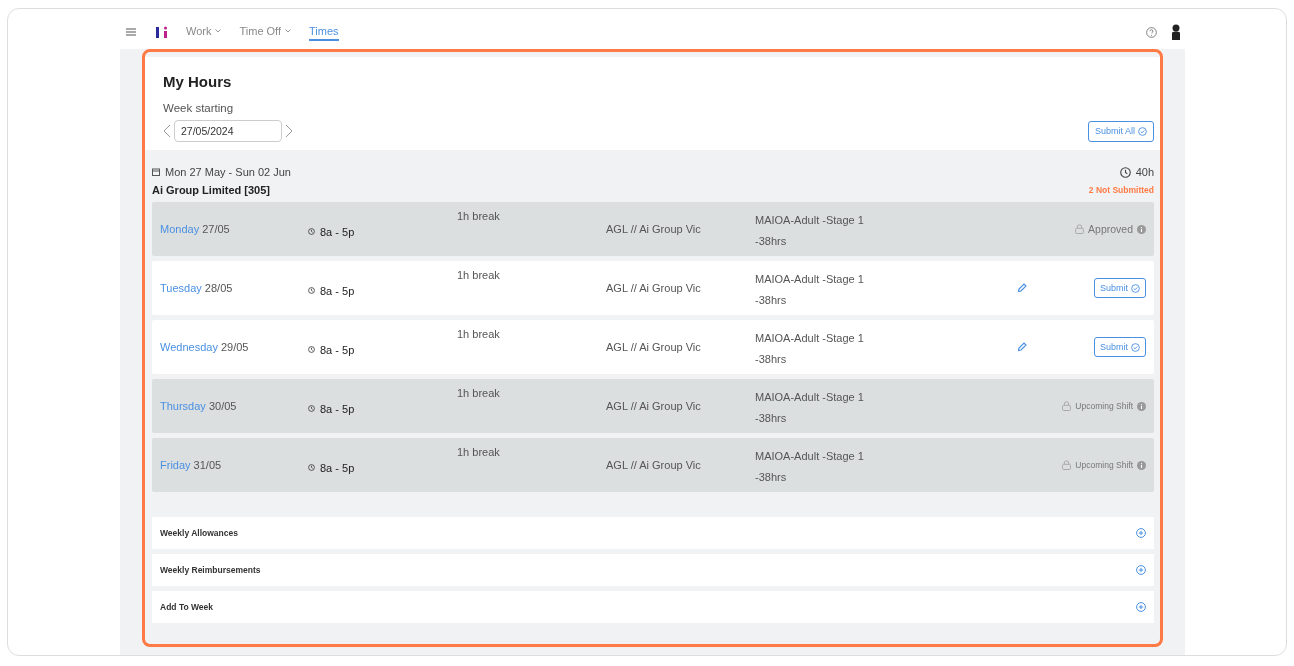 This screenshot has width=1294, height=666. What do you see at coordinates (210, 570) in the screenshot?
I see `section-title: Weekly Reimbursements` at bounding box center [210, 570].